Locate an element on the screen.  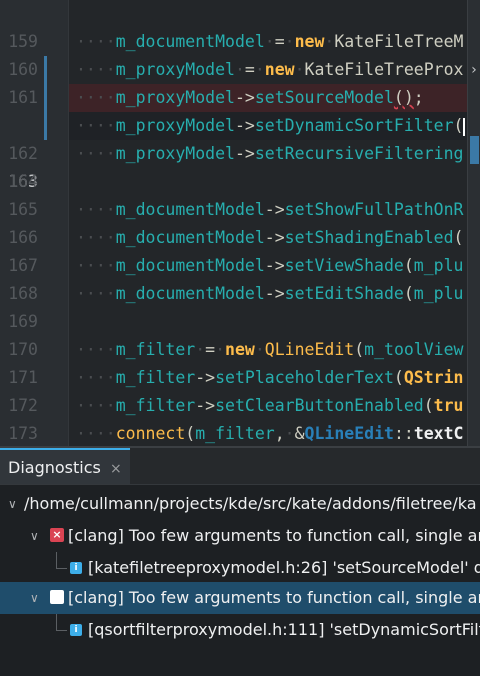
tab-label: Diagnostics is located at coordinates (54, 467).